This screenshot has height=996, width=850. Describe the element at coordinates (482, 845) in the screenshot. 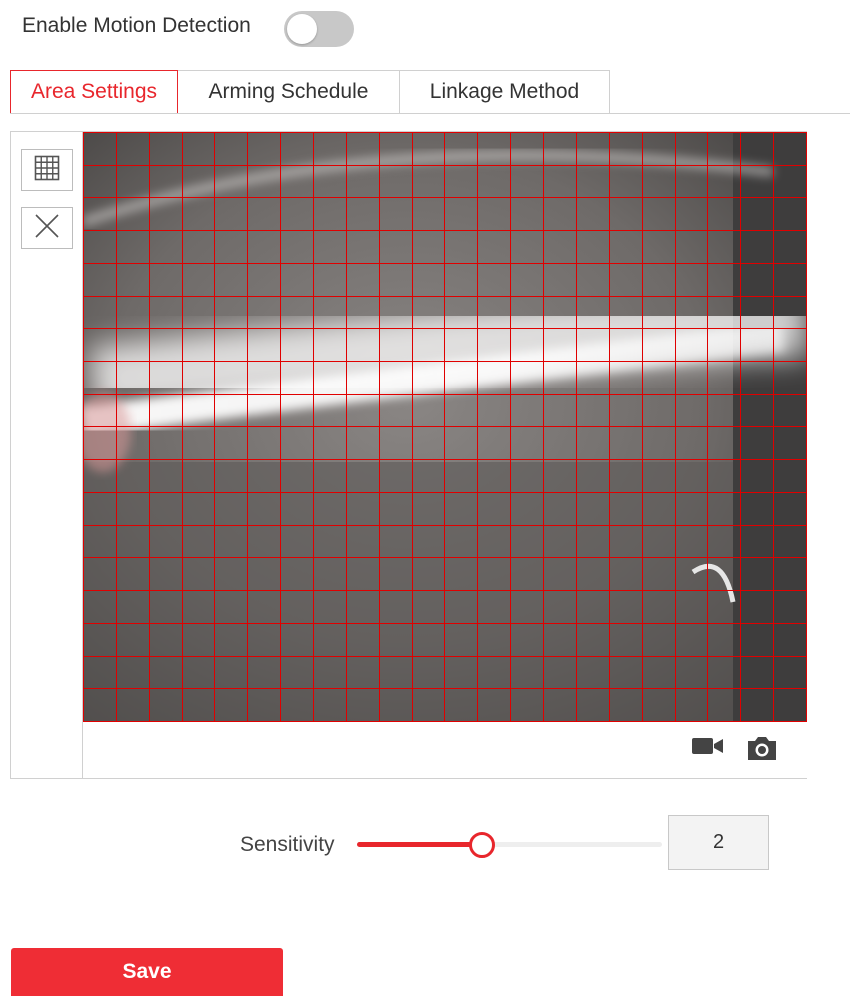

I see `slider-thumb` at that location.